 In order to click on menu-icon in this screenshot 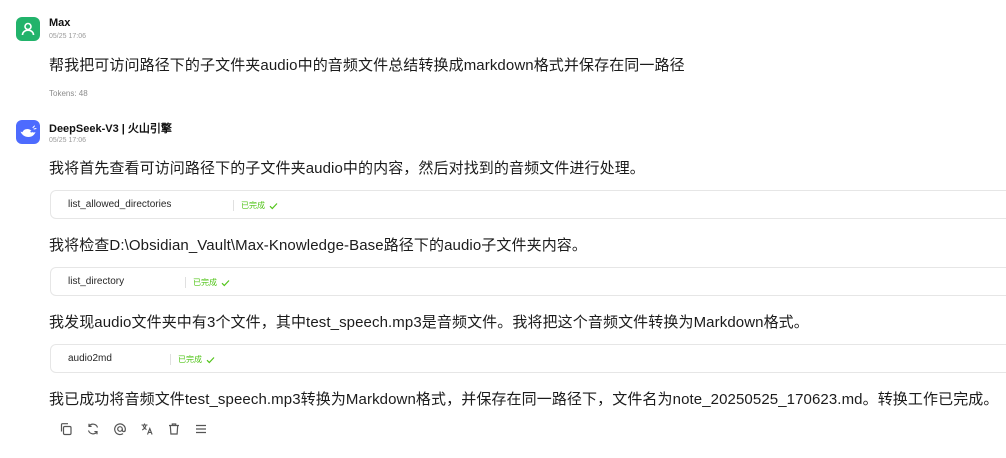, I will do `click(200, 429)`.